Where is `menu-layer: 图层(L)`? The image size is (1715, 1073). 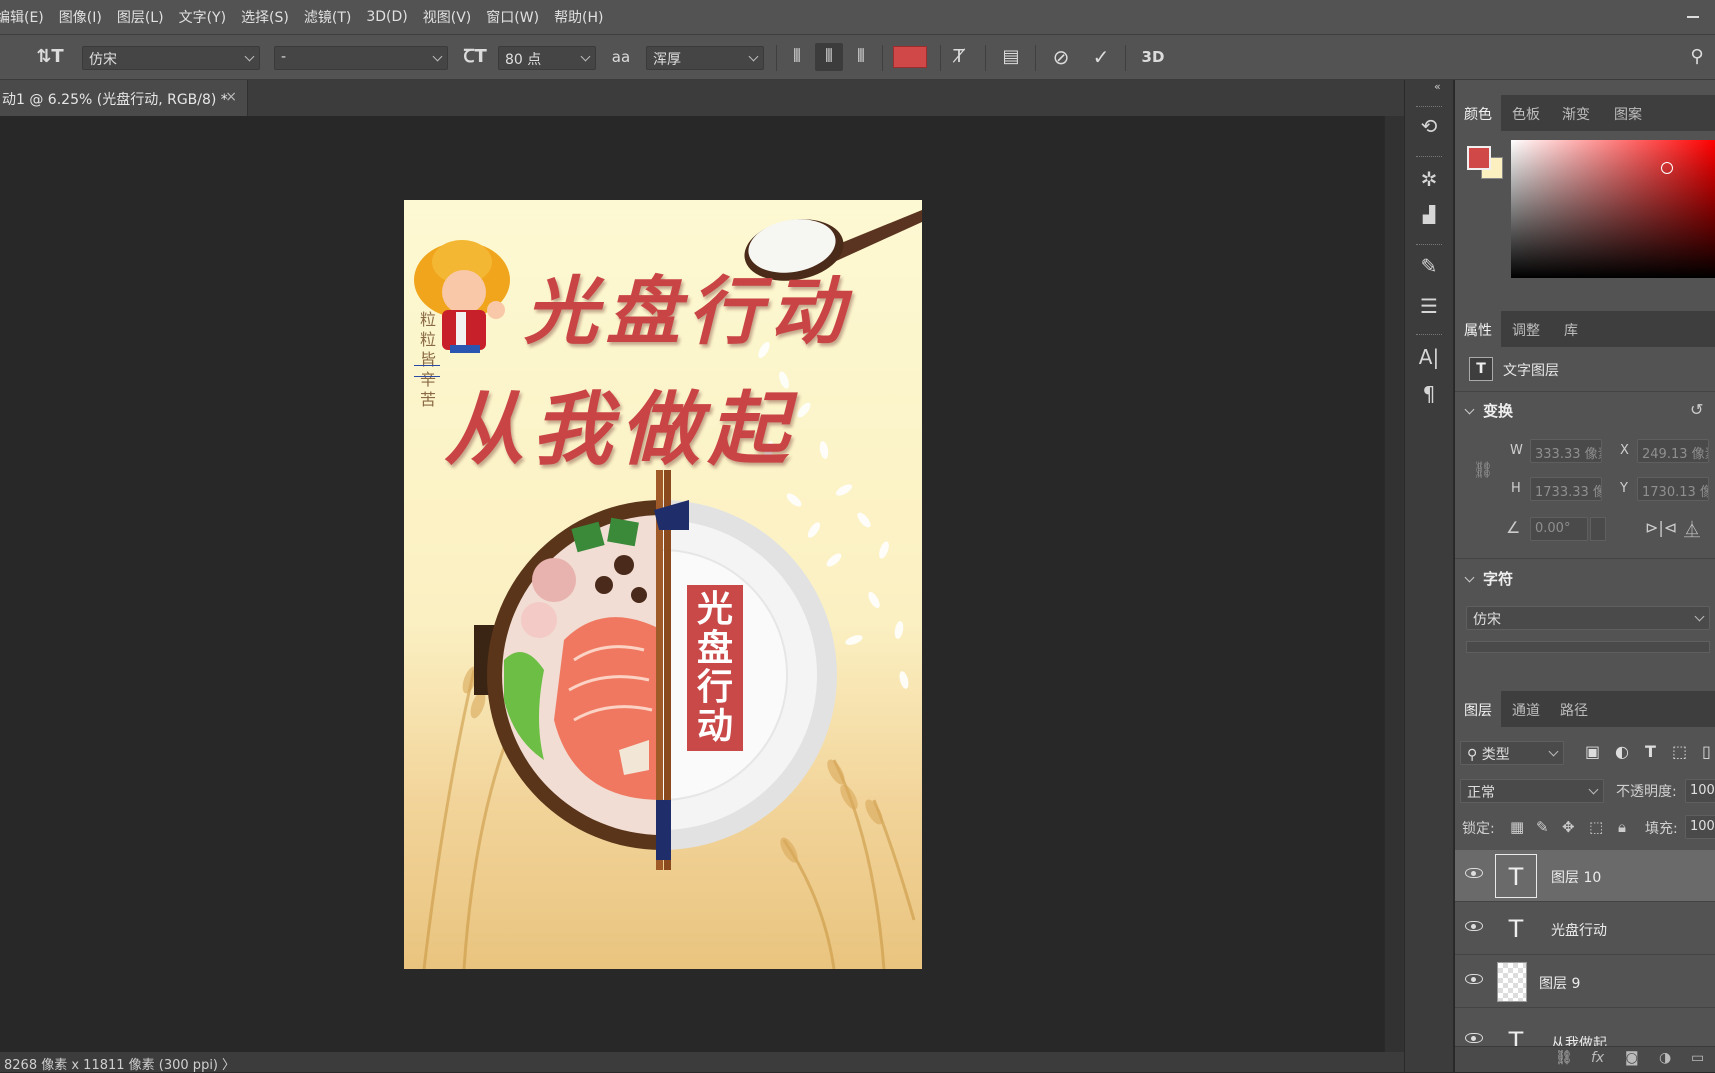 menu-layer: 图层(L) is located at coordinates (140, 17).